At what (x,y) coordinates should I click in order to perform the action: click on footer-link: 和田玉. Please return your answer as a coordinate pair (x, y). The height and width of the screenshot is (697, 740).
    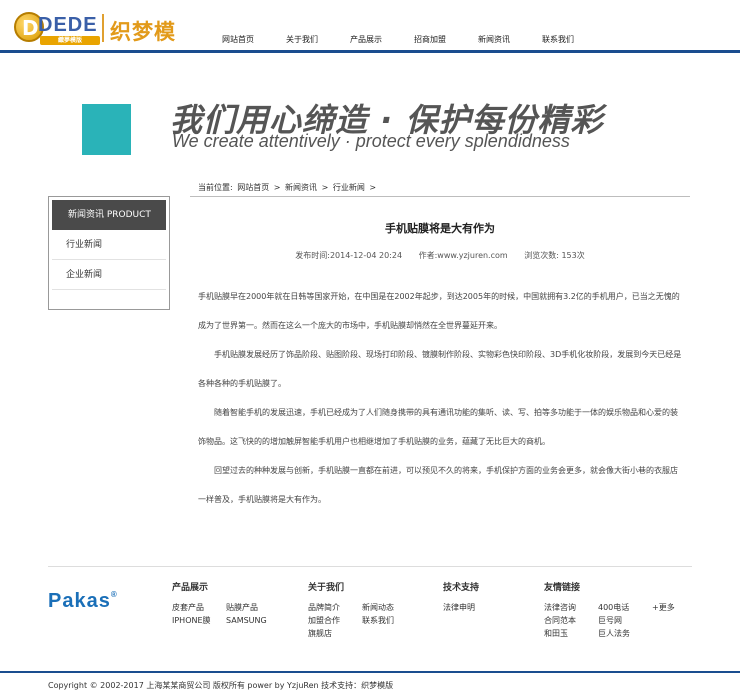
    Looking at the image, I should click on (571, 633).